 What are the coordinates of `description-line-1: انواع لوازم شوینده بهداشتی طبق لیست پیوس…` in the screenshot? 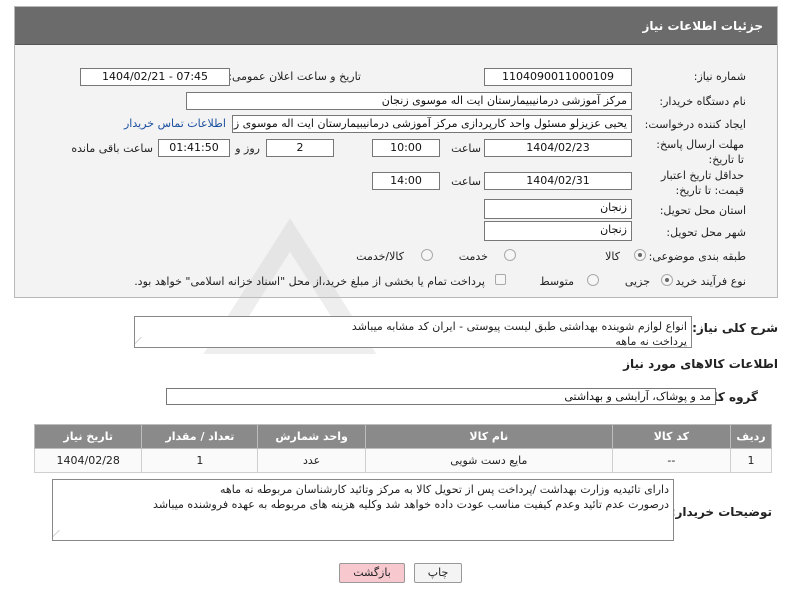 It's located at (519, 326).